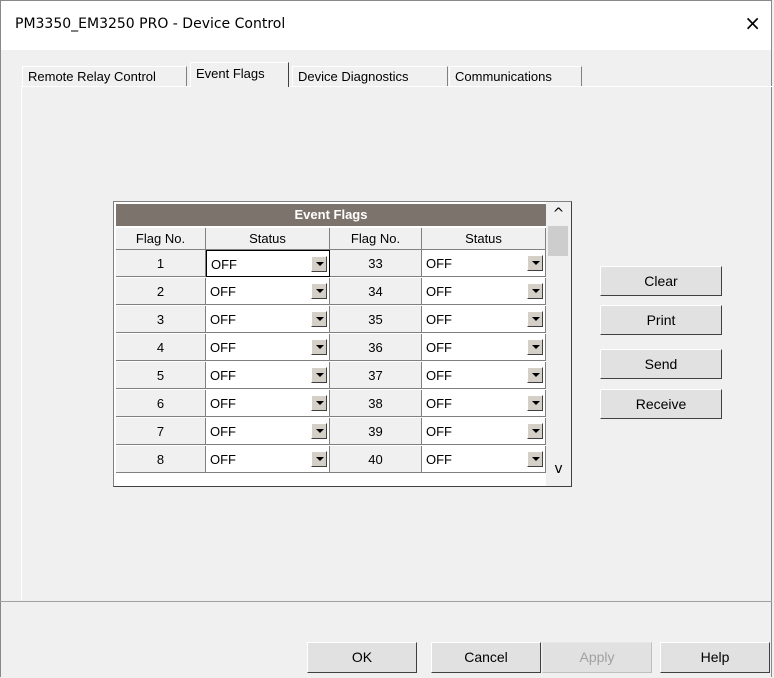 The height and width of the screenshot is (678, 774). Describe the element at coordinates (161, 403) in the screenshot. I see `flag-number-cell: 6` at that location.